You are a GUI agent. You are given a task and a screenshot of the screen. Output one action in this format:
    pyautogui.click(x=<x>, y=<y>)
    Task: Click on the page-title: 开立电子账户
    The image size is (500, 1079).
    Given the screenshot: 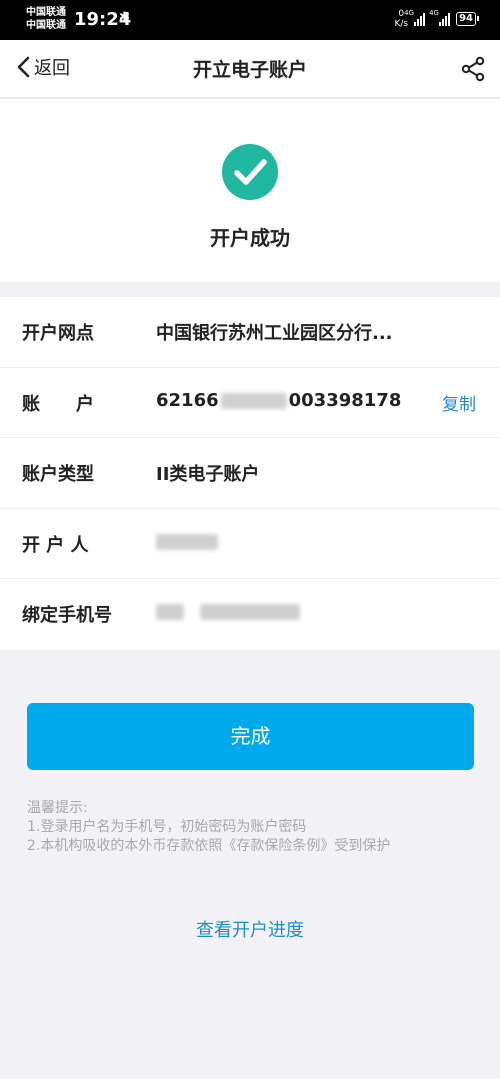 What is the action you would take?
    pyautogui.click(x=249, y=70)
    